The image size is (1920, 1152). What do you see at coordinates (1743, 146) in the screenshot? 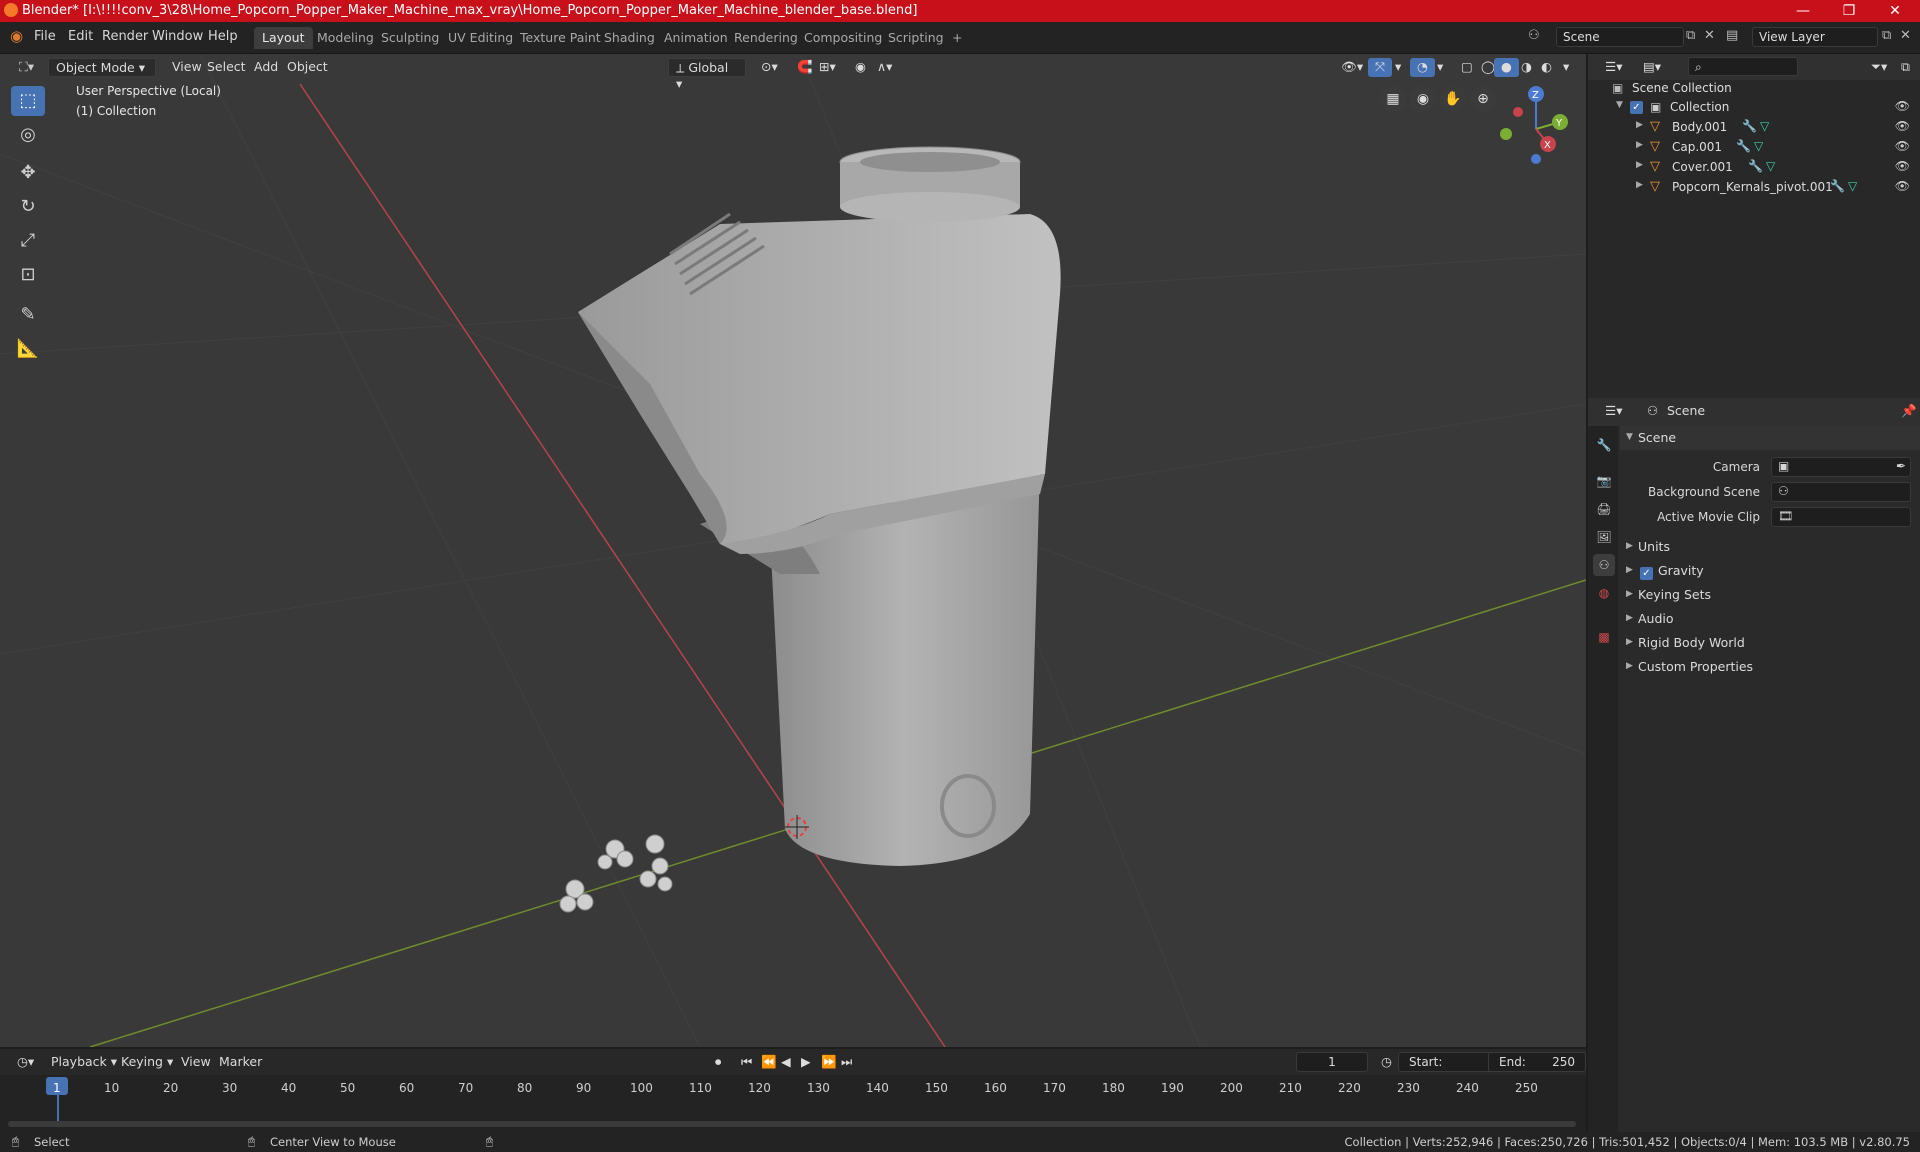
I see `cap-modifier-icon: 🔧` at bounding box center [1743, 146].